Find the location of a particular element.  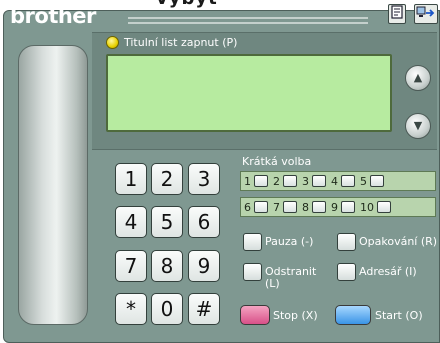

down-arrow-icon: ▼ is located at coordinates (418, 125).